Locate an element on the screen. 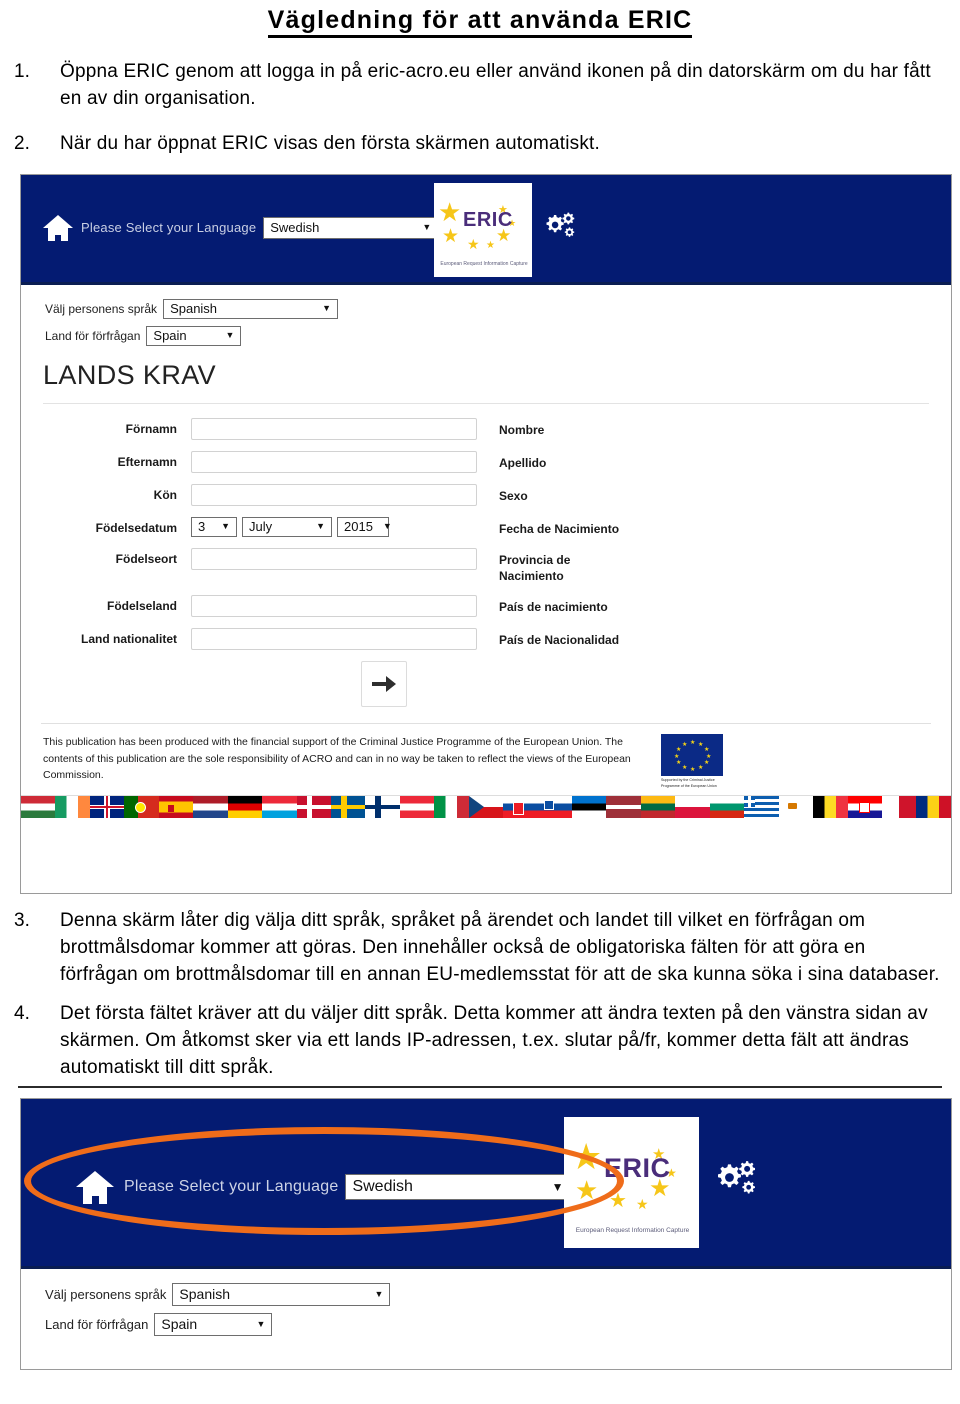 The width and height of the screenshot is (960, 1404). eu-flag-icon: ★ ★ ★ ★ ★ ★ ★ ★ ★ ★ ★ ★ is located at coordinates (692, 755).